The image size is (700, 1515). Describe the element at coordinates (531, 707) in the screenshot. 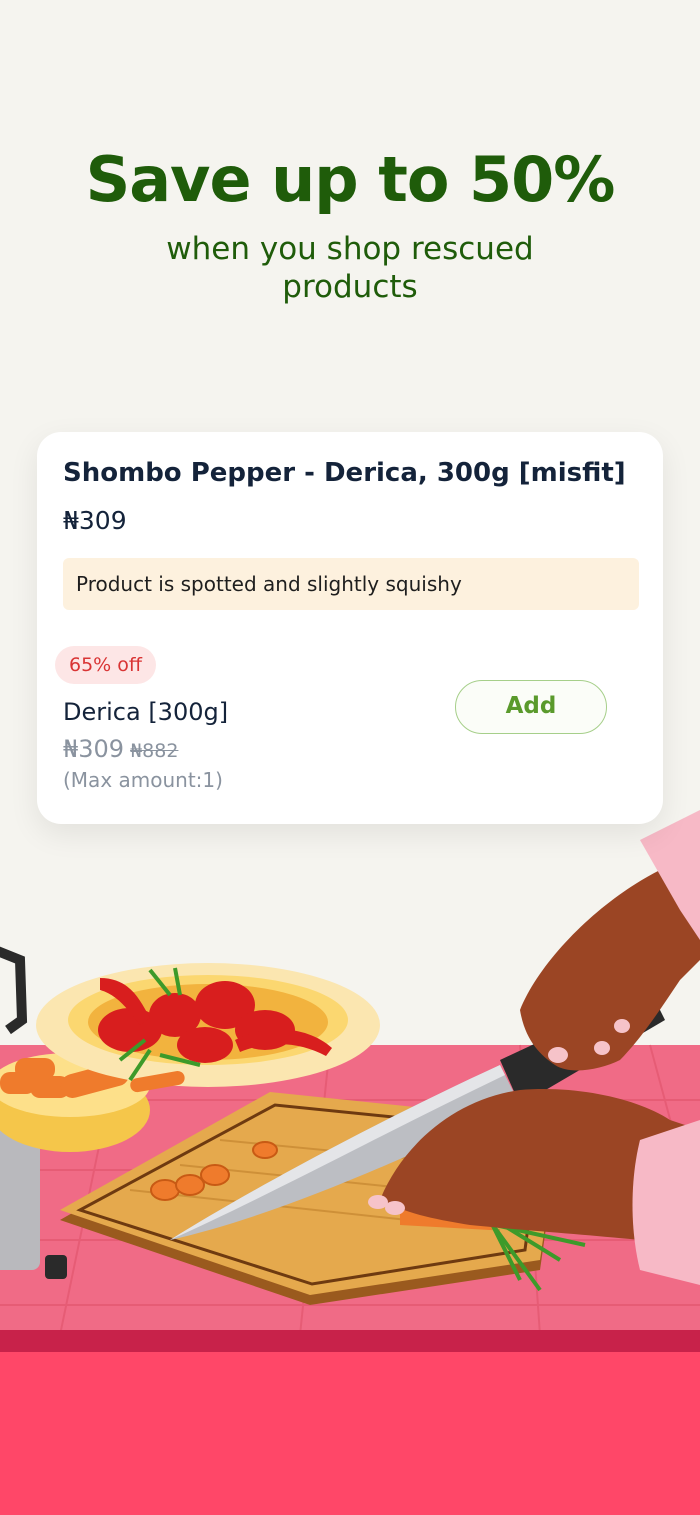

I see `add-button: Add` at that location.